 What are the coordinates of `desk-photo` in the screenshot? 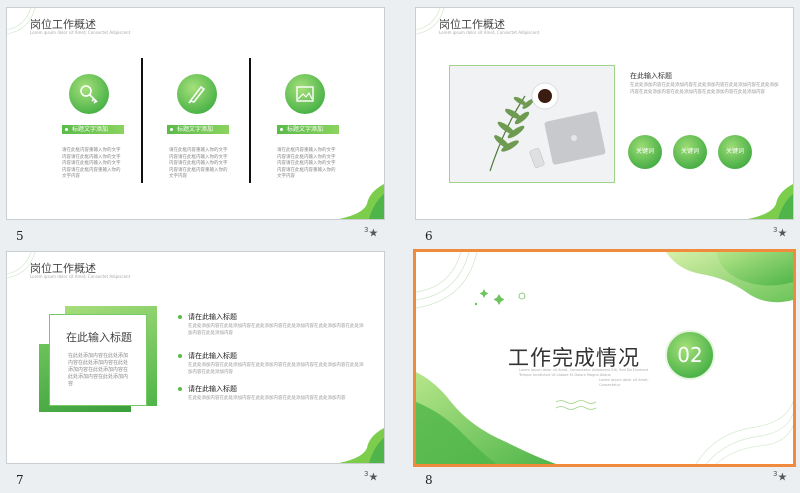 It's located at (532, 124).